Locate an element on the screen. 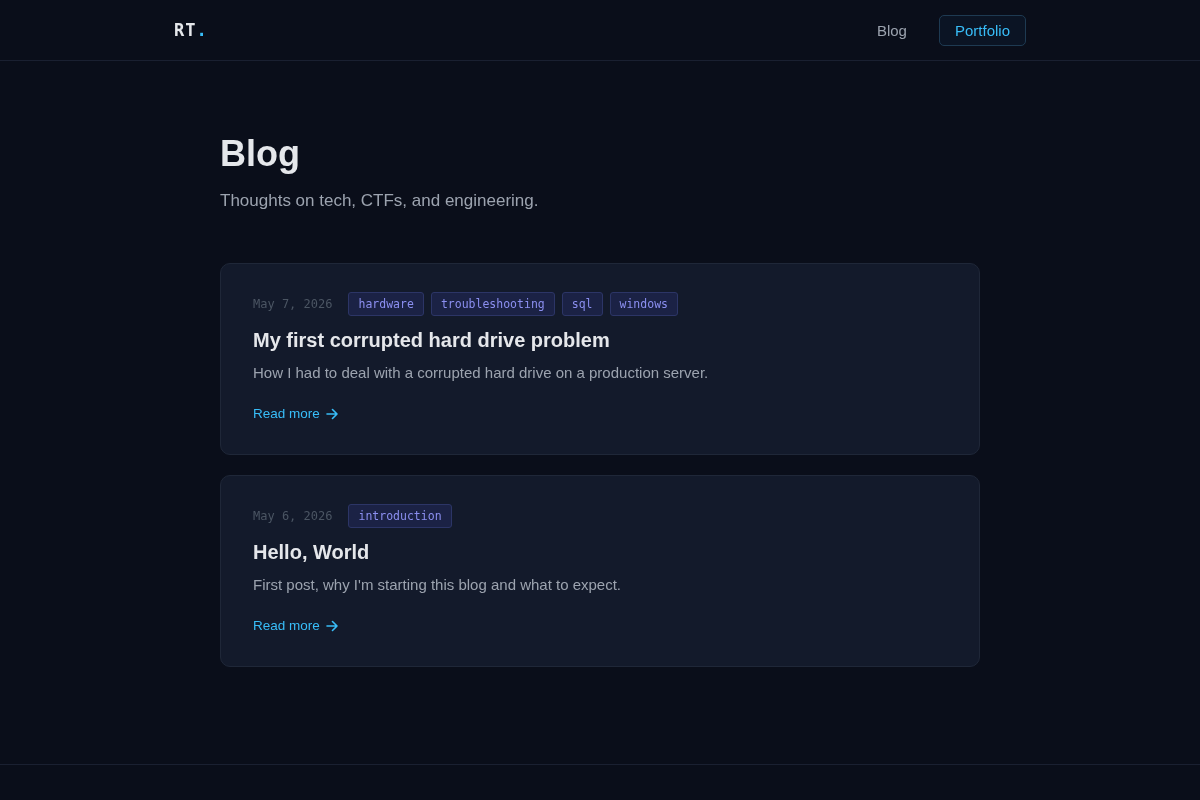  tag-label: troubleshooting is located at coordinates (492, 304).